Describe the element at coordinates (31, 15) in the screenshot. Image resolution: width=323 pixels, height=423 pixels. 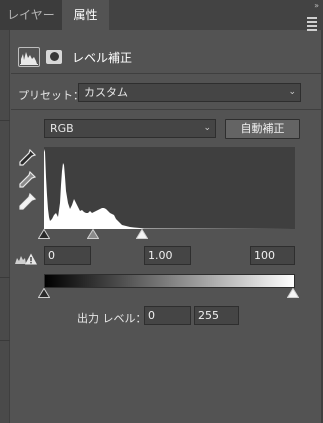
I see `tab-layers: レイヤー` at that location.